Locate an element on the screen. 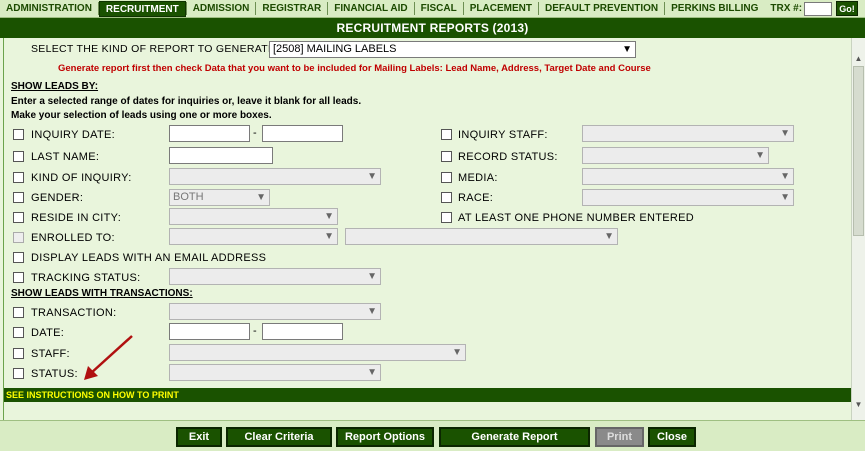 The image size is (865, 451). race-label: RACE: is located at coordinates (476, 198).